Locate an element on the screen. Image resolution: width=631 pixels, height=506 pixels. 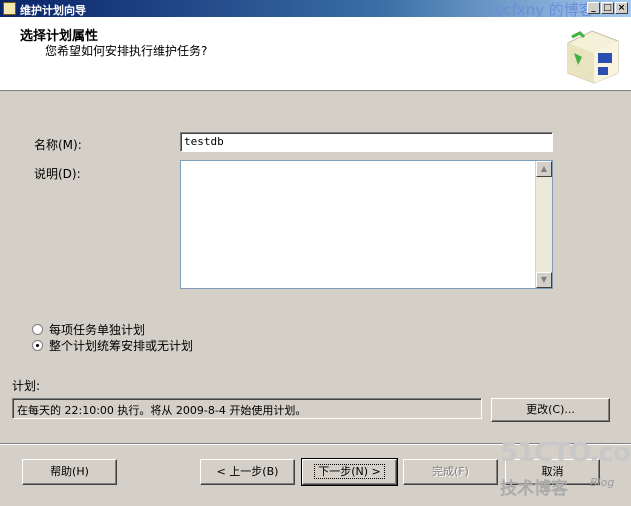
scroll-up-icon: ▲ is located at coordinates (544, 169).